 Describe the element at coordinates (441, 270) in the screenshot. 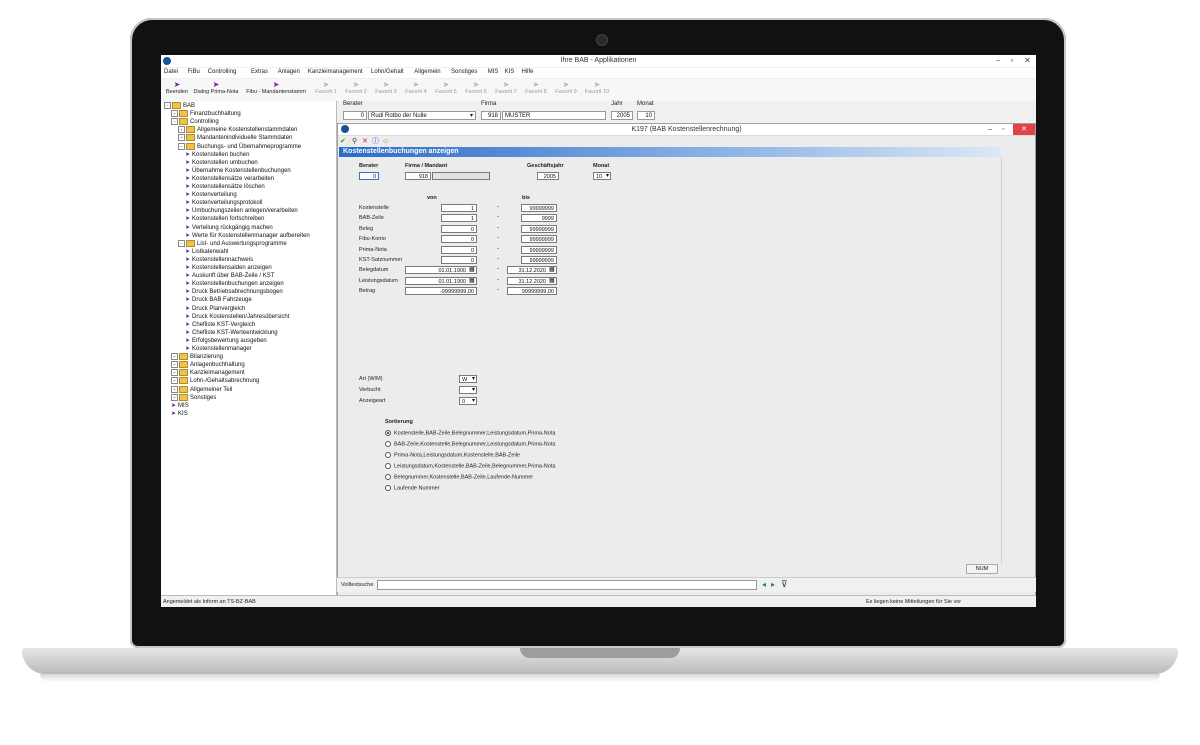

I see `range-from-field: 01.01.1900` at that location.